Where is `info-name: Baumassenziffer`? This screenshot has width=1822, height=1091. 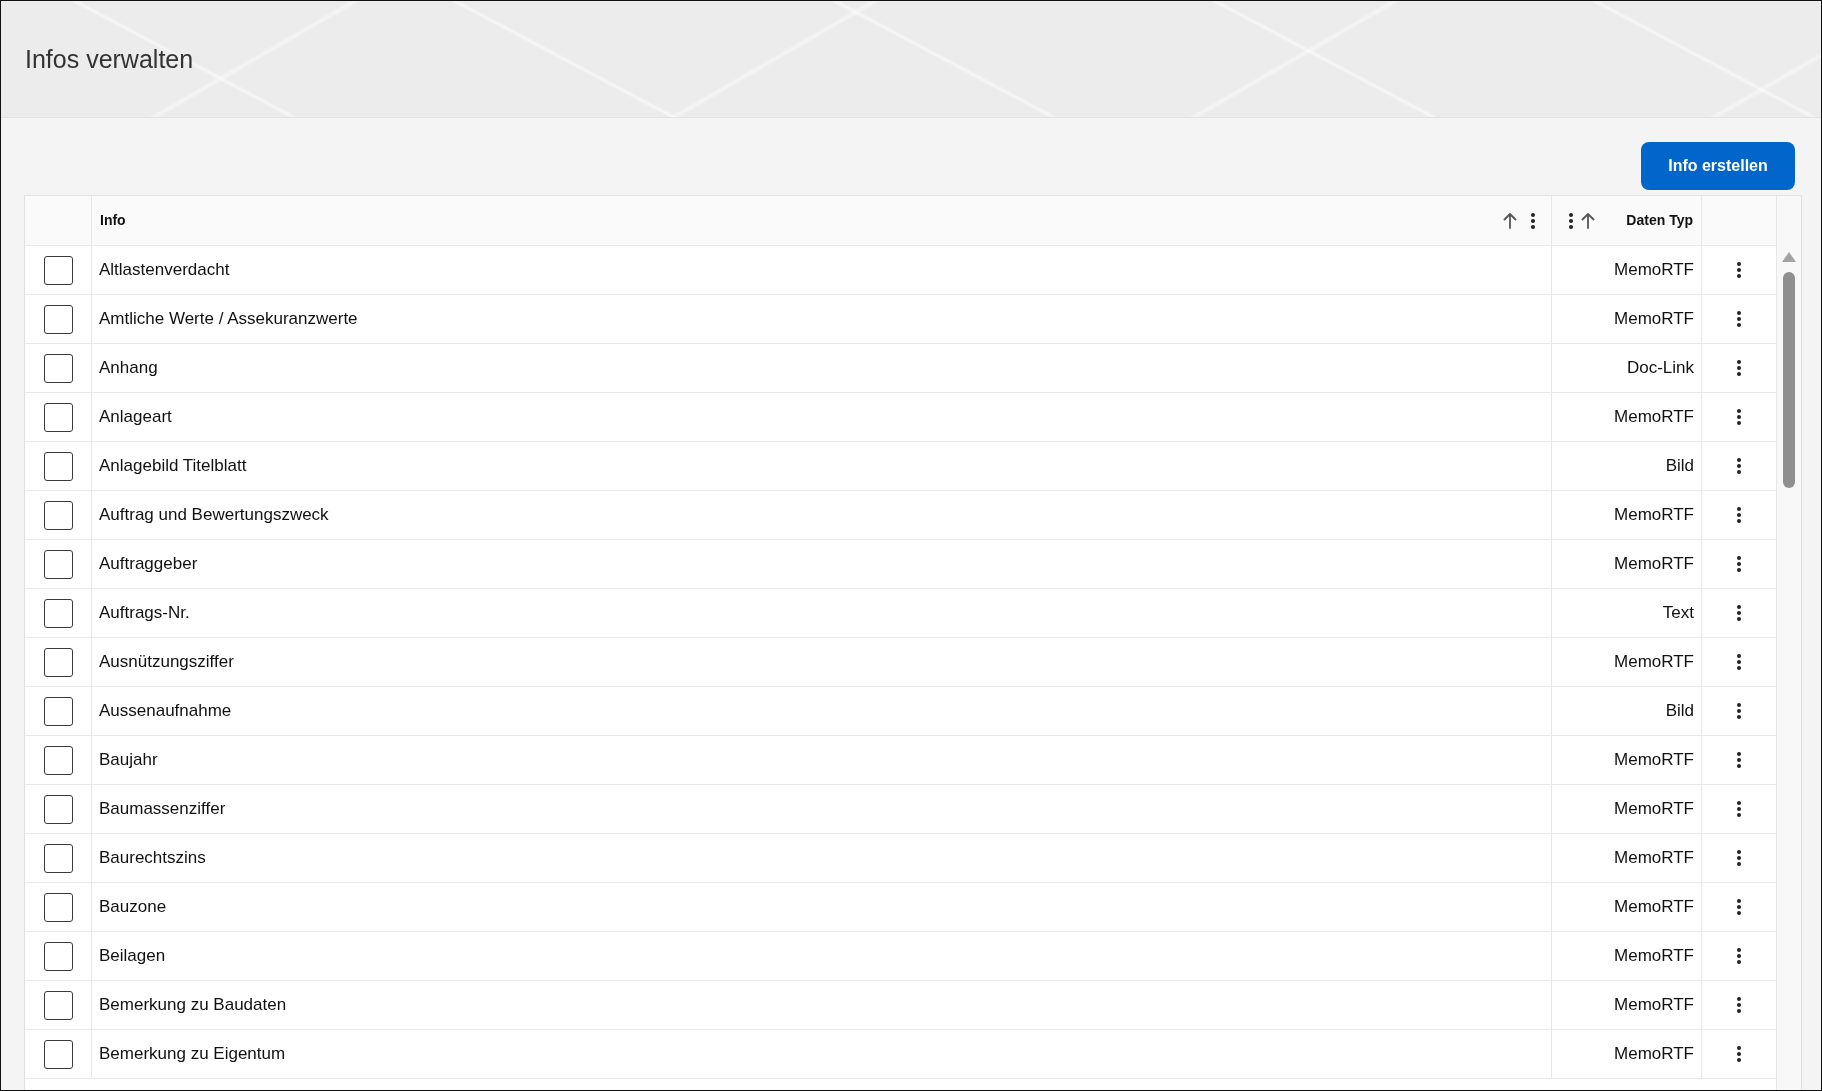 info-name: Baumassenziffer is located at coordinates (162, 809).